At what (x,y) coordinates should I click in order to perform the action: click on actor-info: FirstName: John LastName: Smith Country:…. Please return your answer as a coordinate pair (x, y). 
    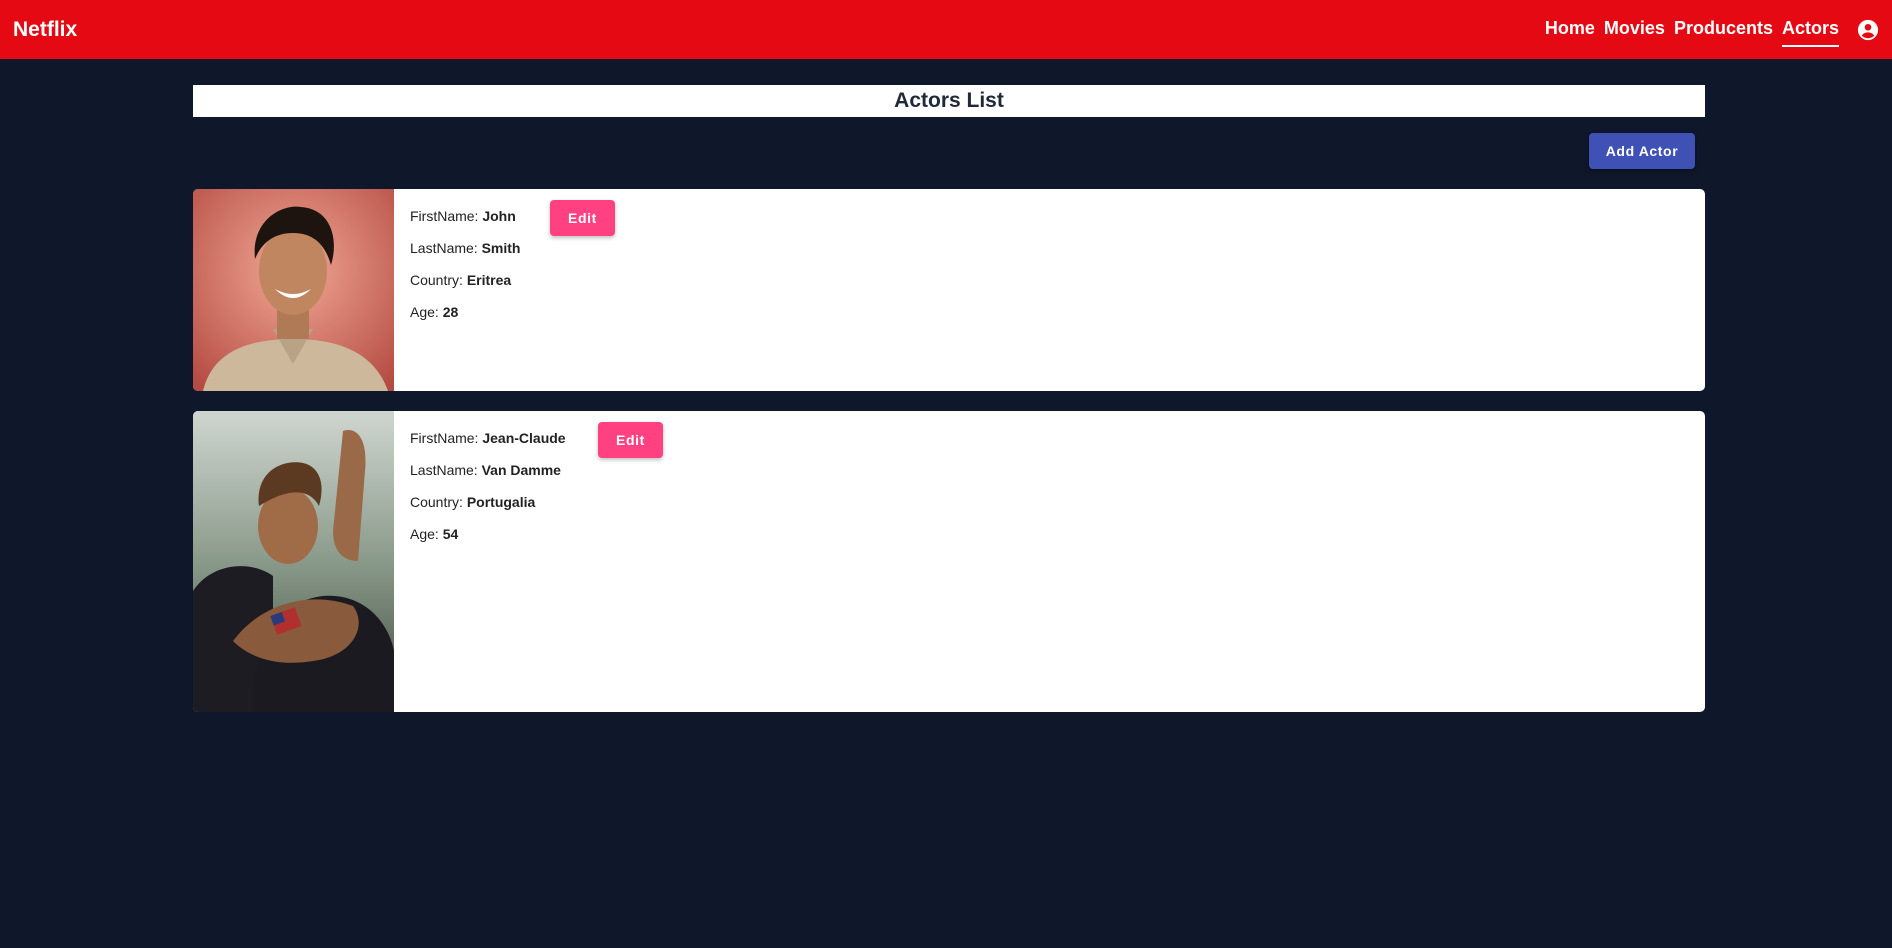
    Looking at the image, I should click on (504, 290).